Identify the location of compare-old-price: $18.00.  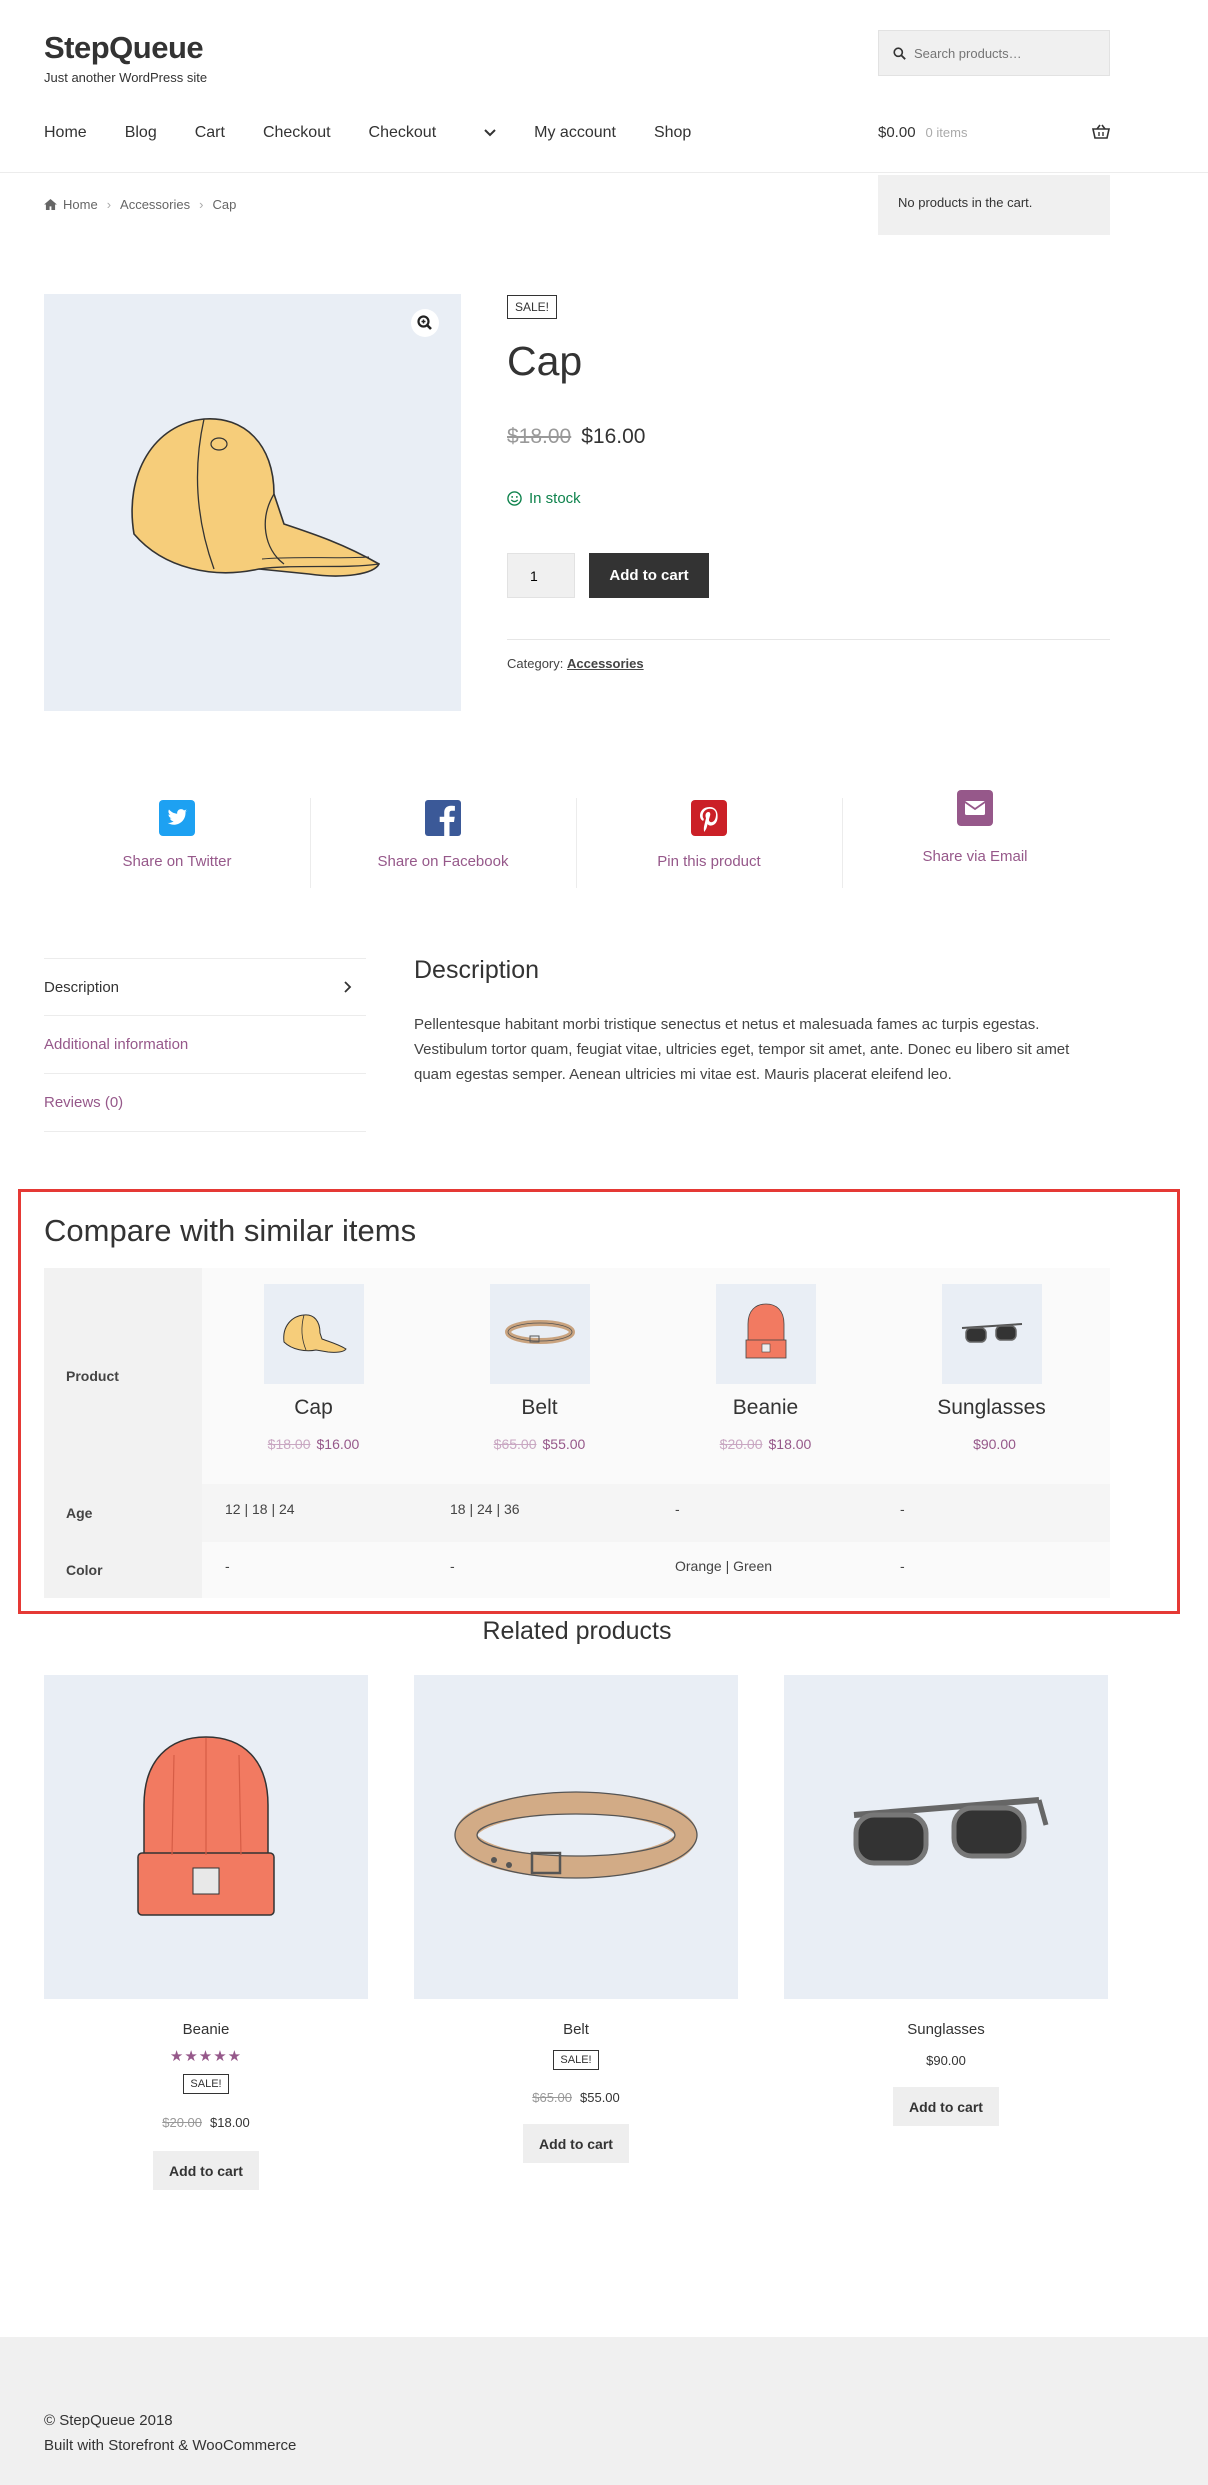
(289, 1444).